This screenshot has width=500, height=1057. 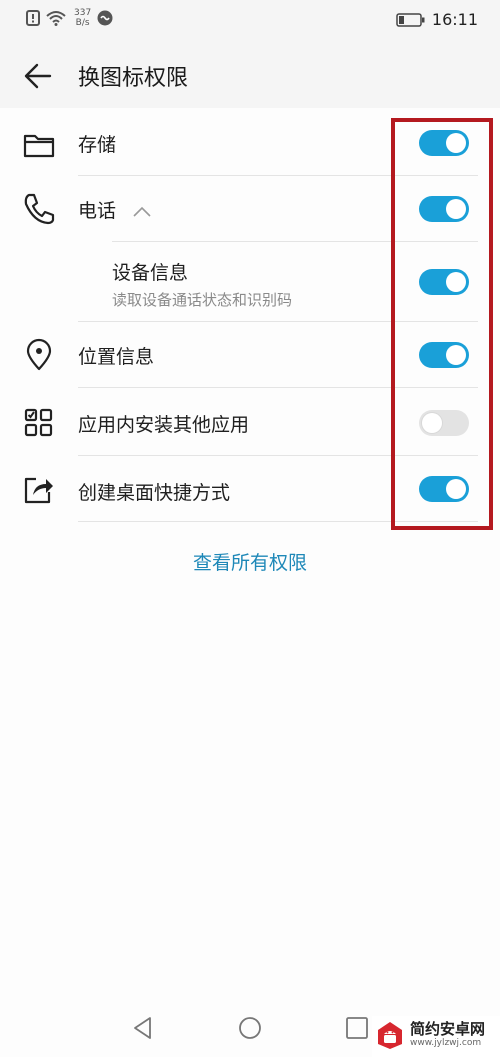 I want to click on recents-square-icon, so click(x=357, y=1028).